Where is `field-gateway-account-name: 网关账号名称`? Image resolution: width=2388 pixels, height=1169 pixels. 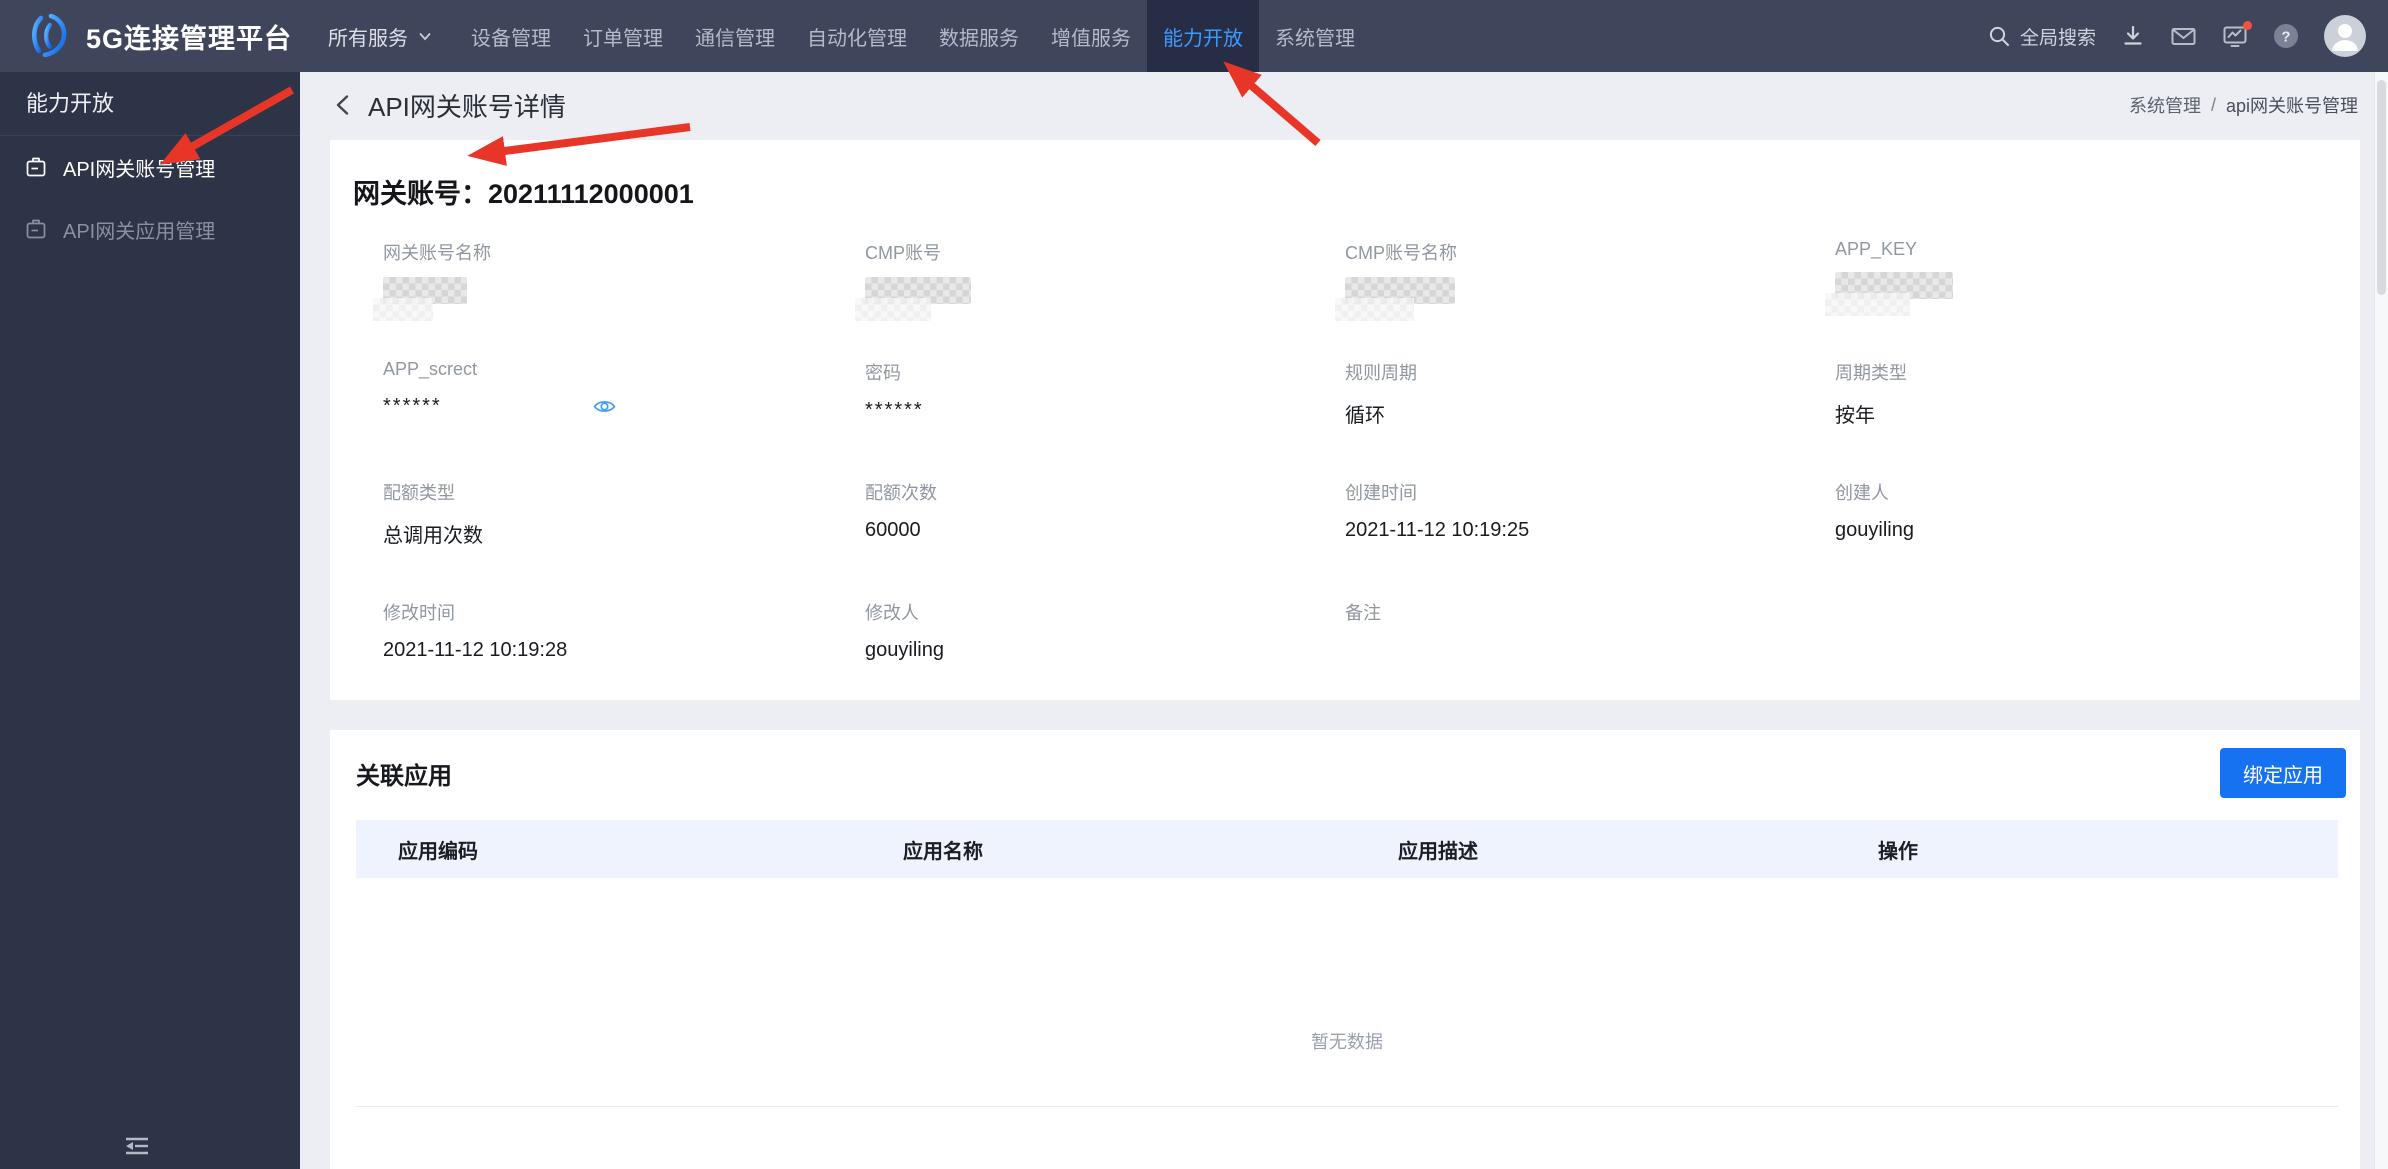
field-gateway-account-name: 网关账号名称 is located at coordinates (619, 299).